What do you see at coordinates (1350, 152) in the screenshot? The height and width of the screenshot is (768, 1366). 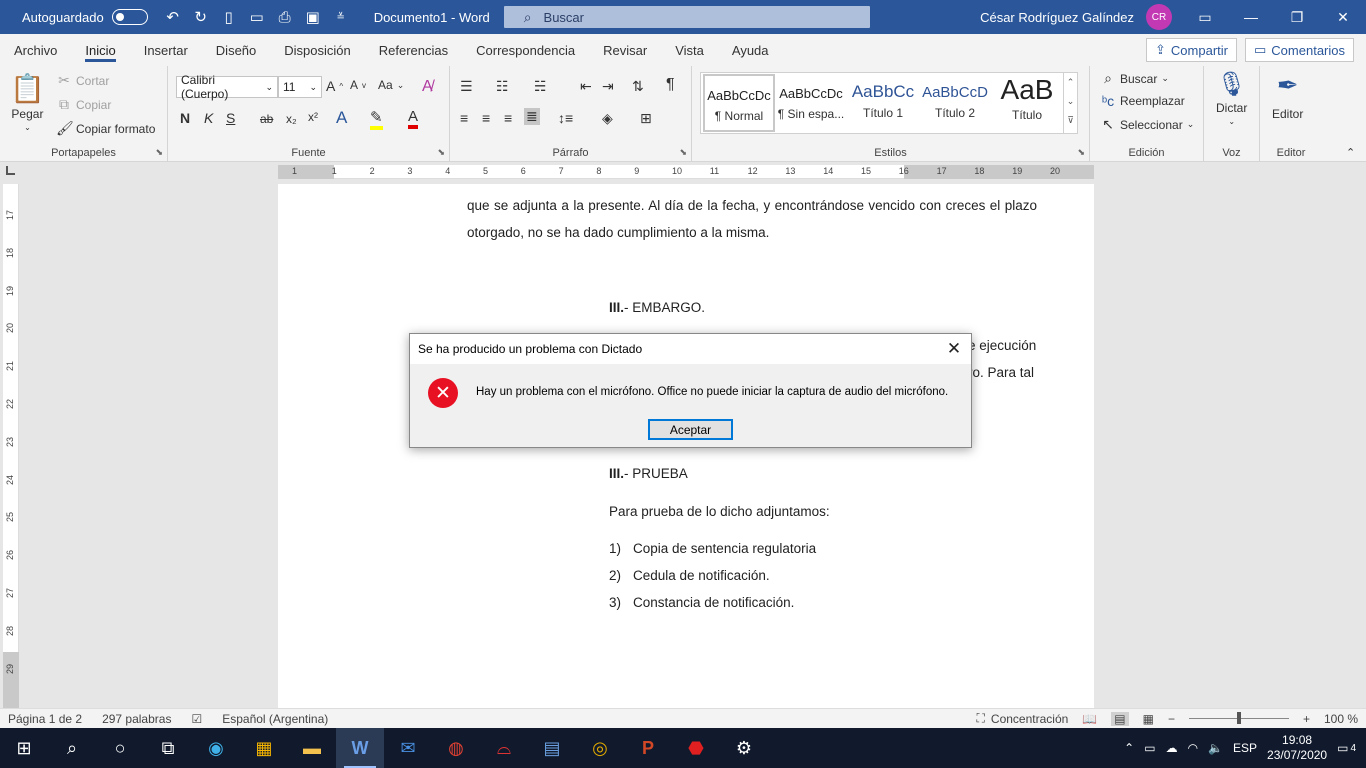 I see `collapse-ribbon-icon: ⌃` at bounding box center [1350, 152].